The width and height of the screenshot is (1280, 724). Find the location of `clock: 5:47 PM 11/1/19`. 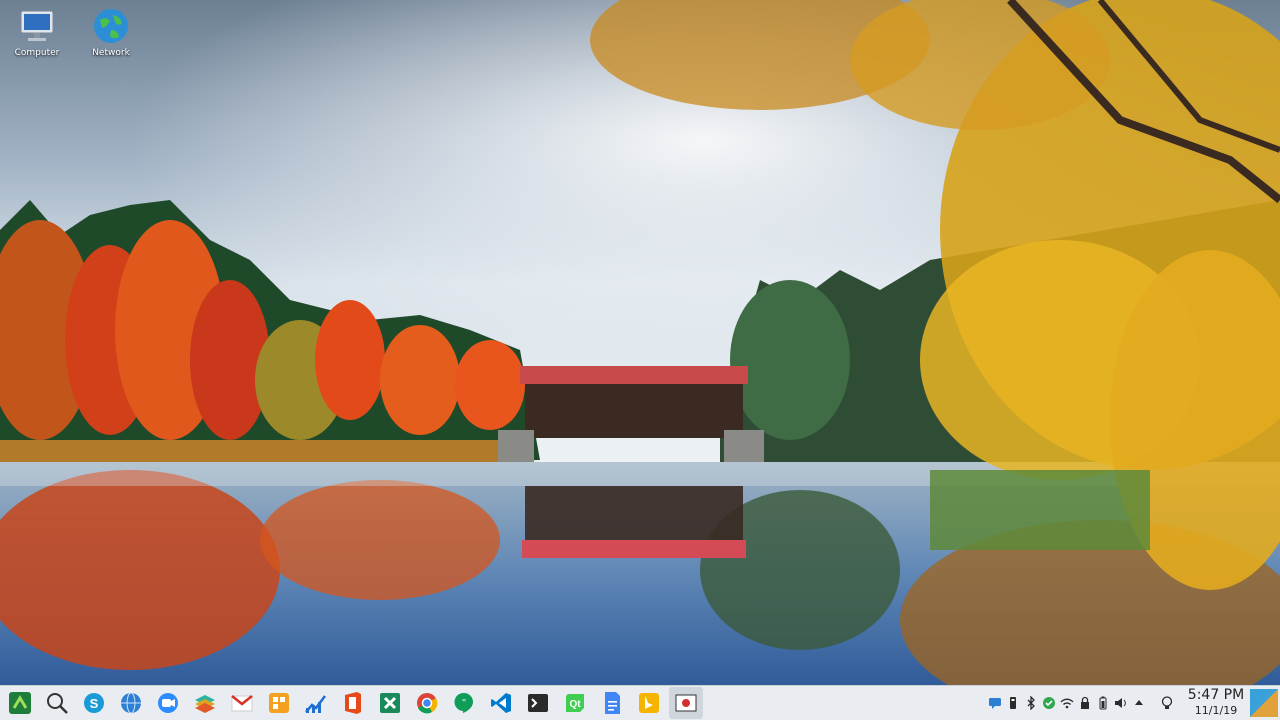

clock: 5:47 PM 11/1/19 is located at coordinates (1216, 703).